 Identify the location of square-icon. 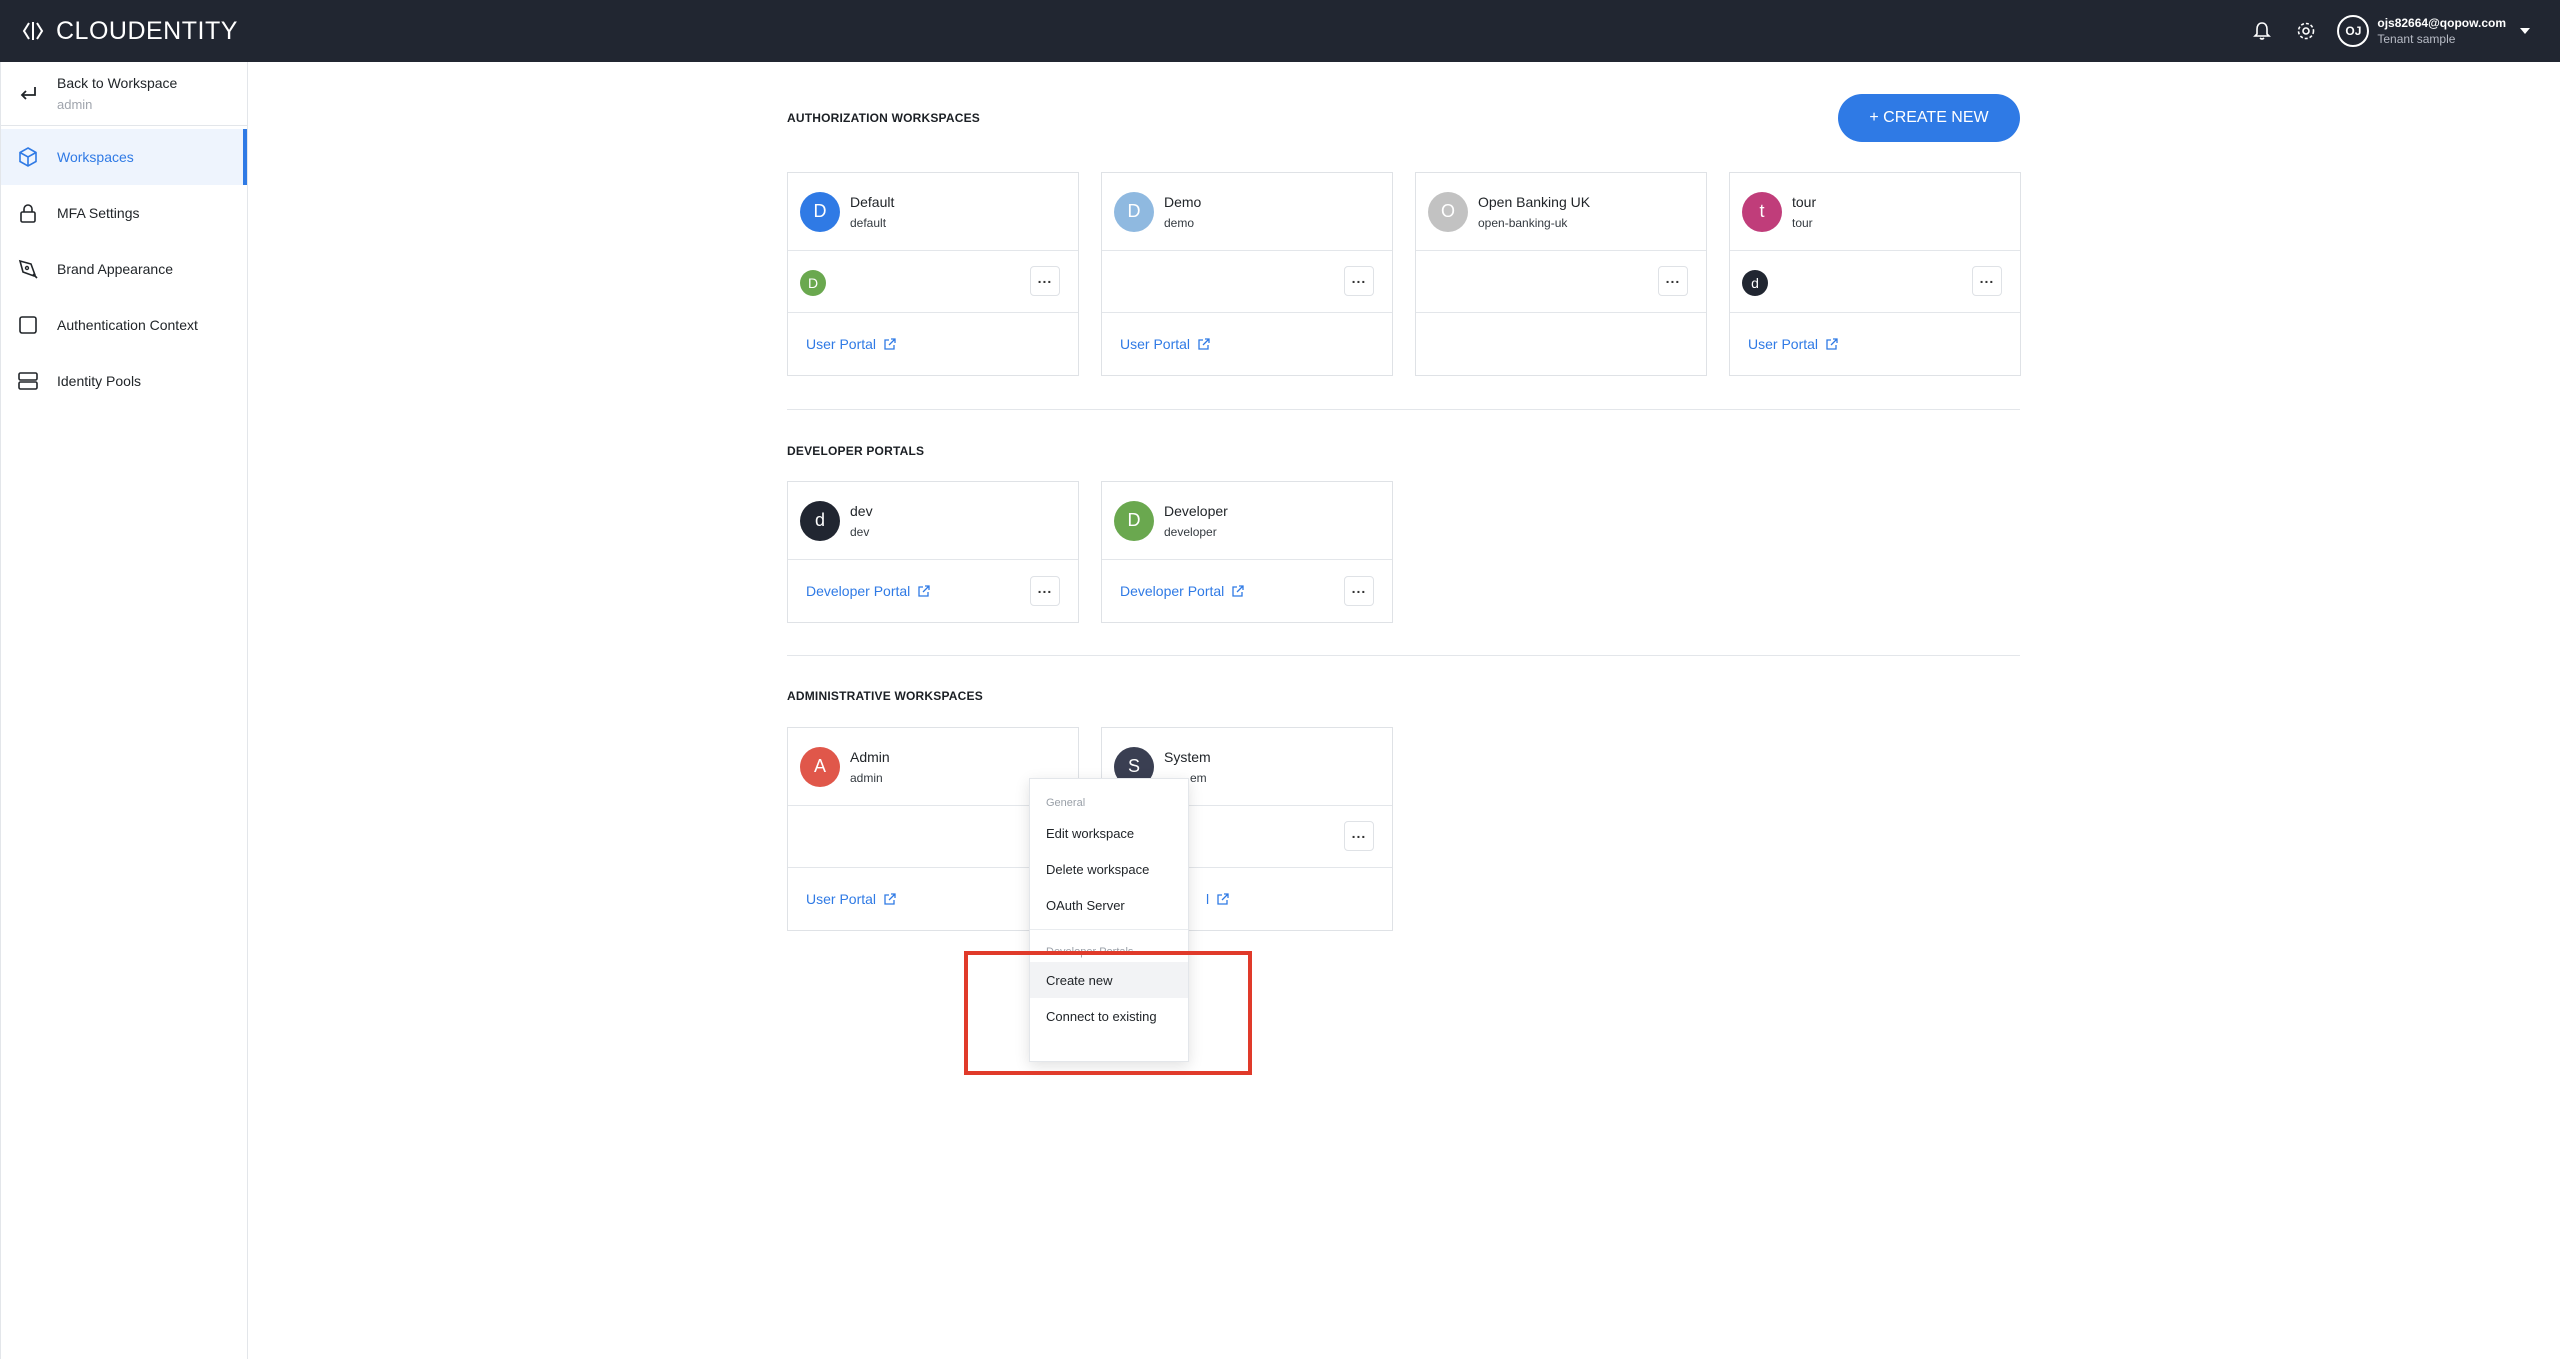
(30, 325).